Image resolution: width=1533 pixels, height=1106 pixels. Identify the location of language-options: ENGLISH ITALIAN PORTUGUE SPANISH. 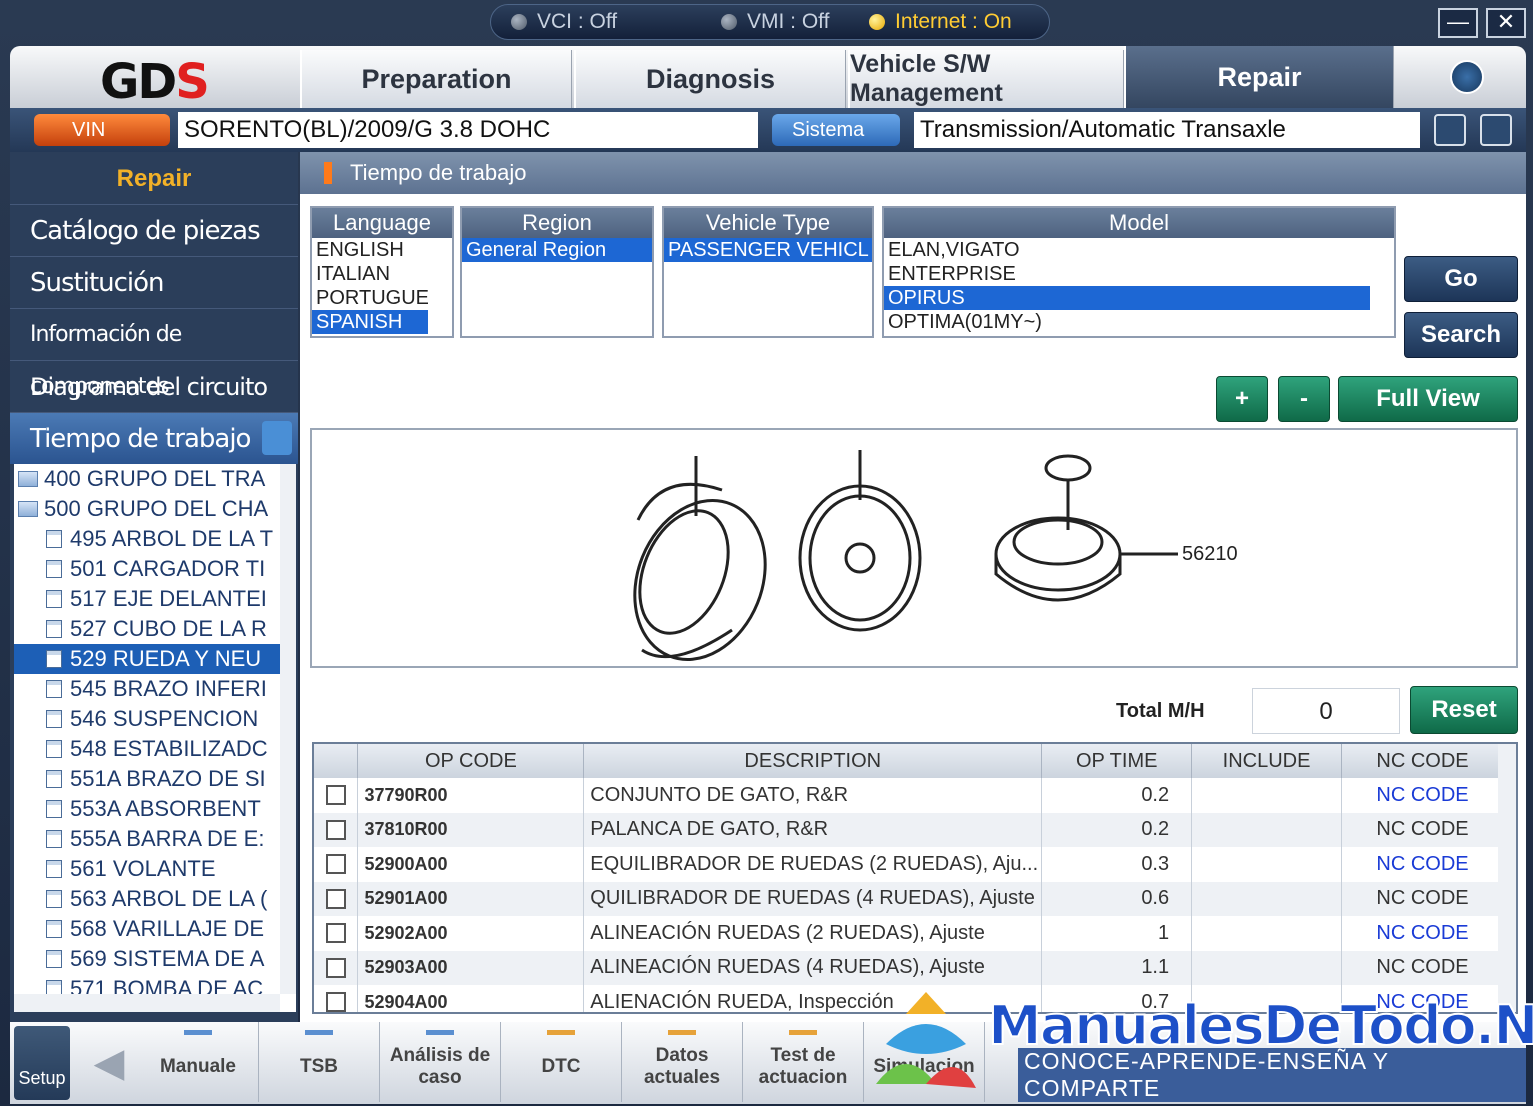
(382, 286).